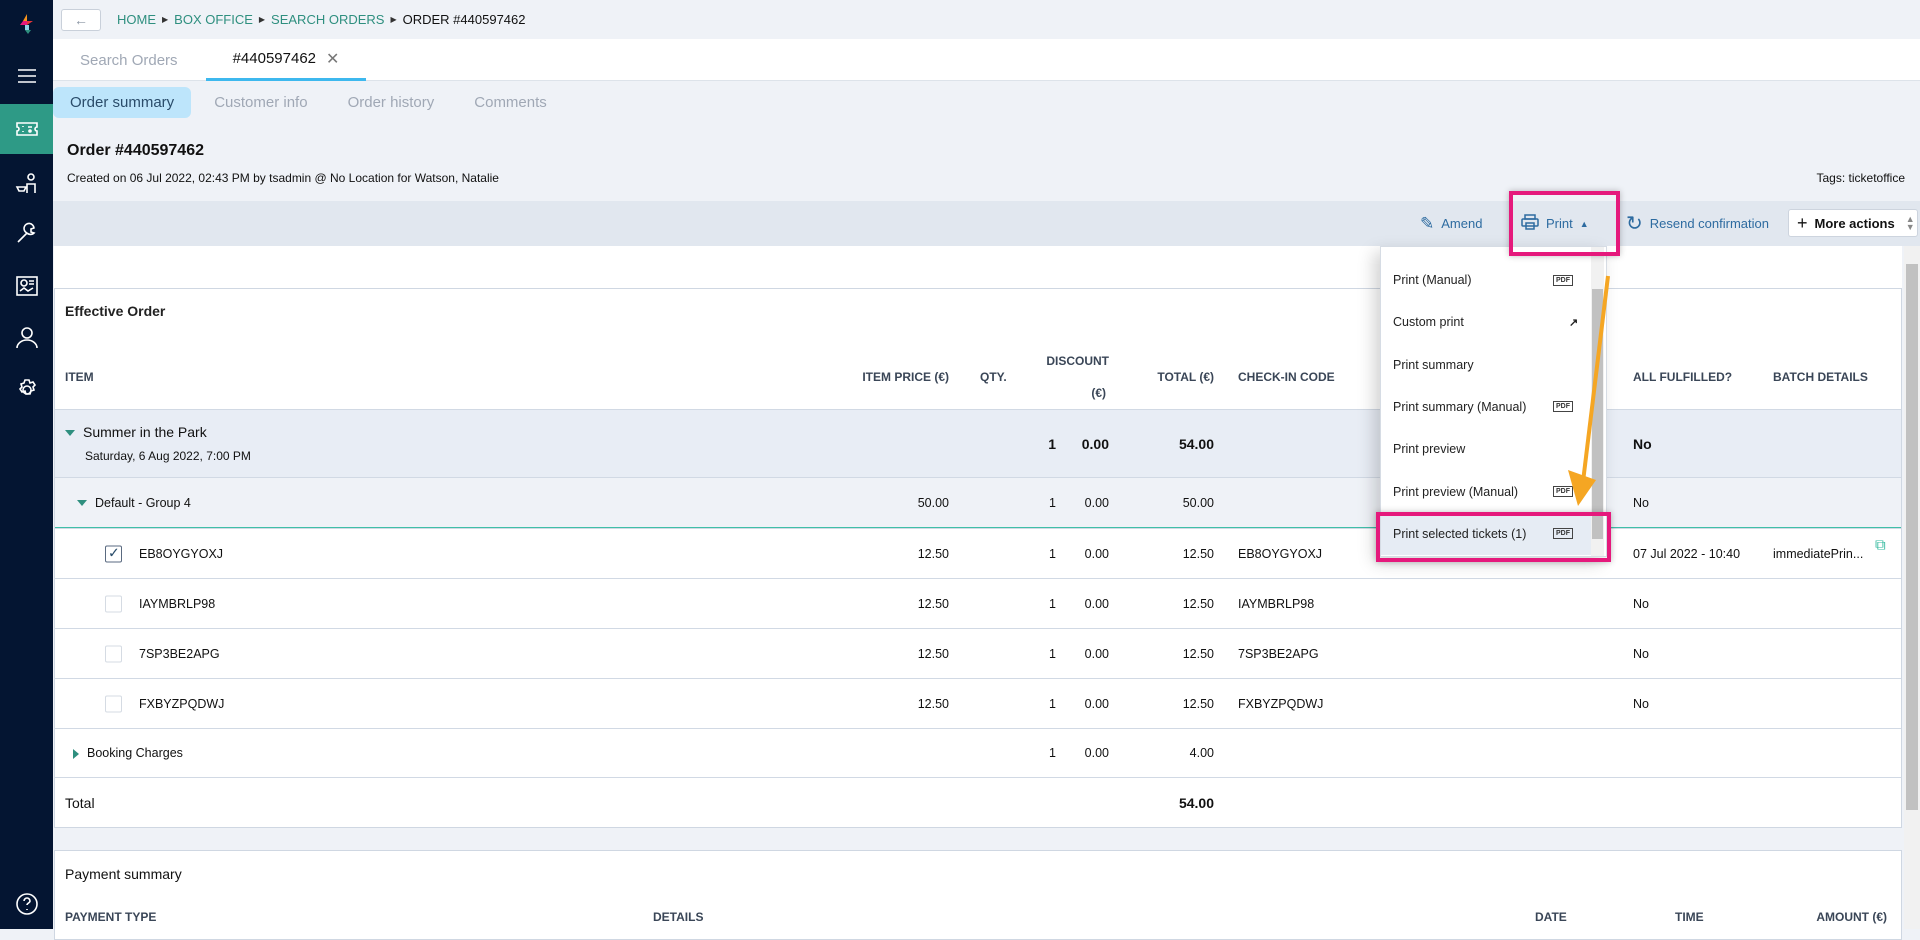 The height and width of the screenshot is (940, 1920). Describe the element at coordinates (181, 553) in the screenshot. I see `ticket-code: EB8OYGYOXJ` at that location.